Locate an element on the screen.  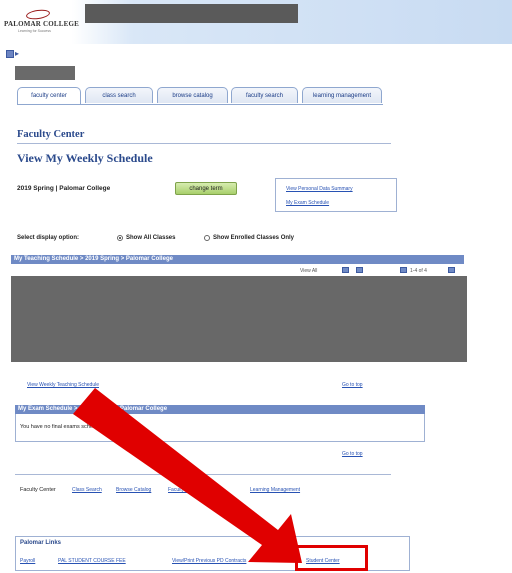
footer-label: Faculty Center is located at coordinates (38, 490).